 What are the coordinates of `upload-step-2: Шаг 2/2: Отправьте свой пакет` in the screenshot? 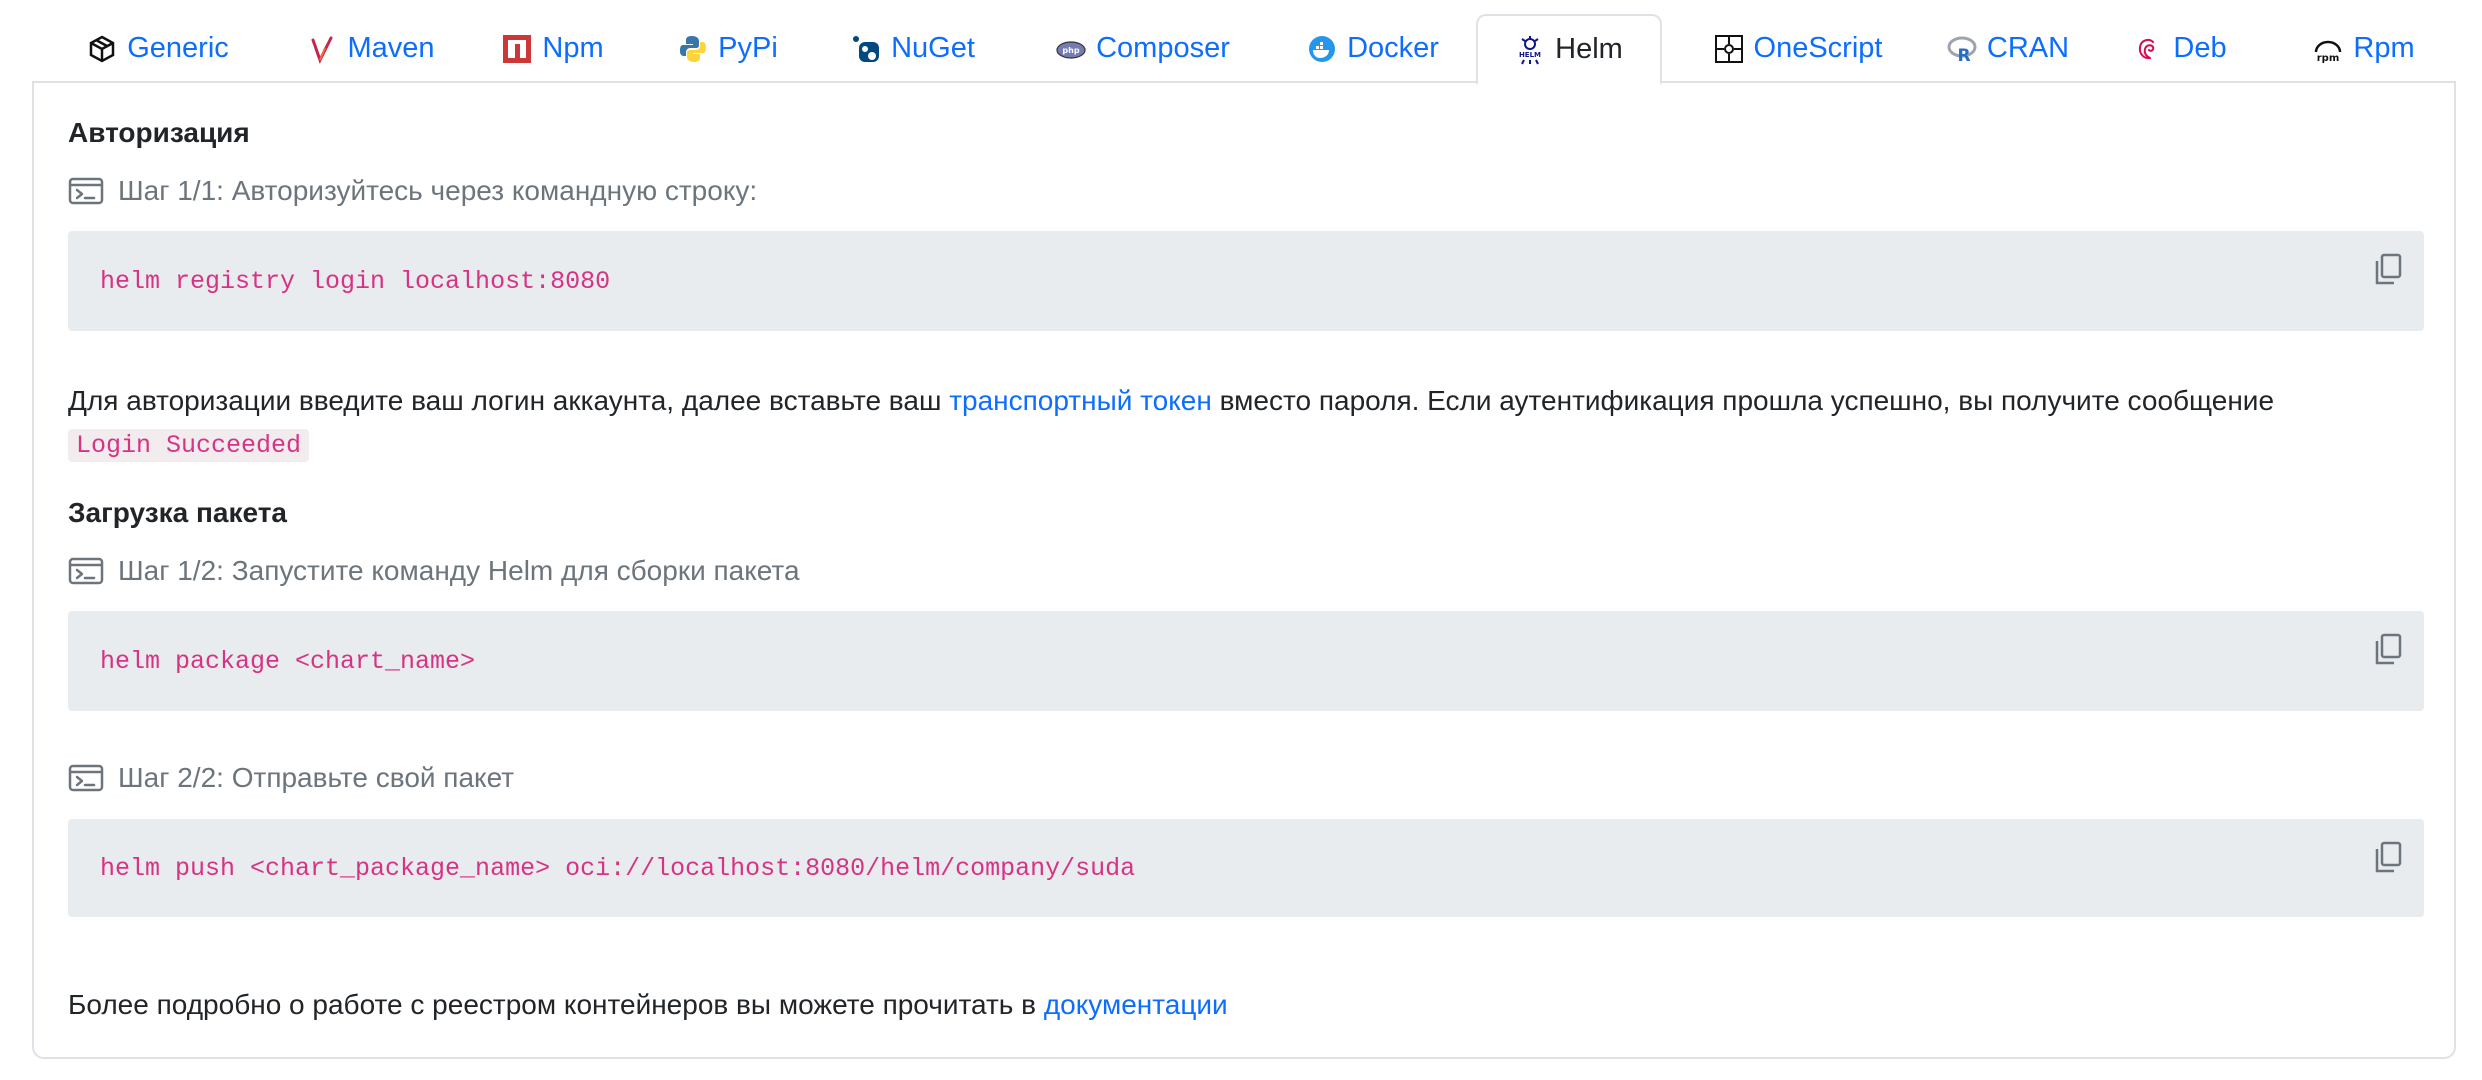 It's located at (291, 778).